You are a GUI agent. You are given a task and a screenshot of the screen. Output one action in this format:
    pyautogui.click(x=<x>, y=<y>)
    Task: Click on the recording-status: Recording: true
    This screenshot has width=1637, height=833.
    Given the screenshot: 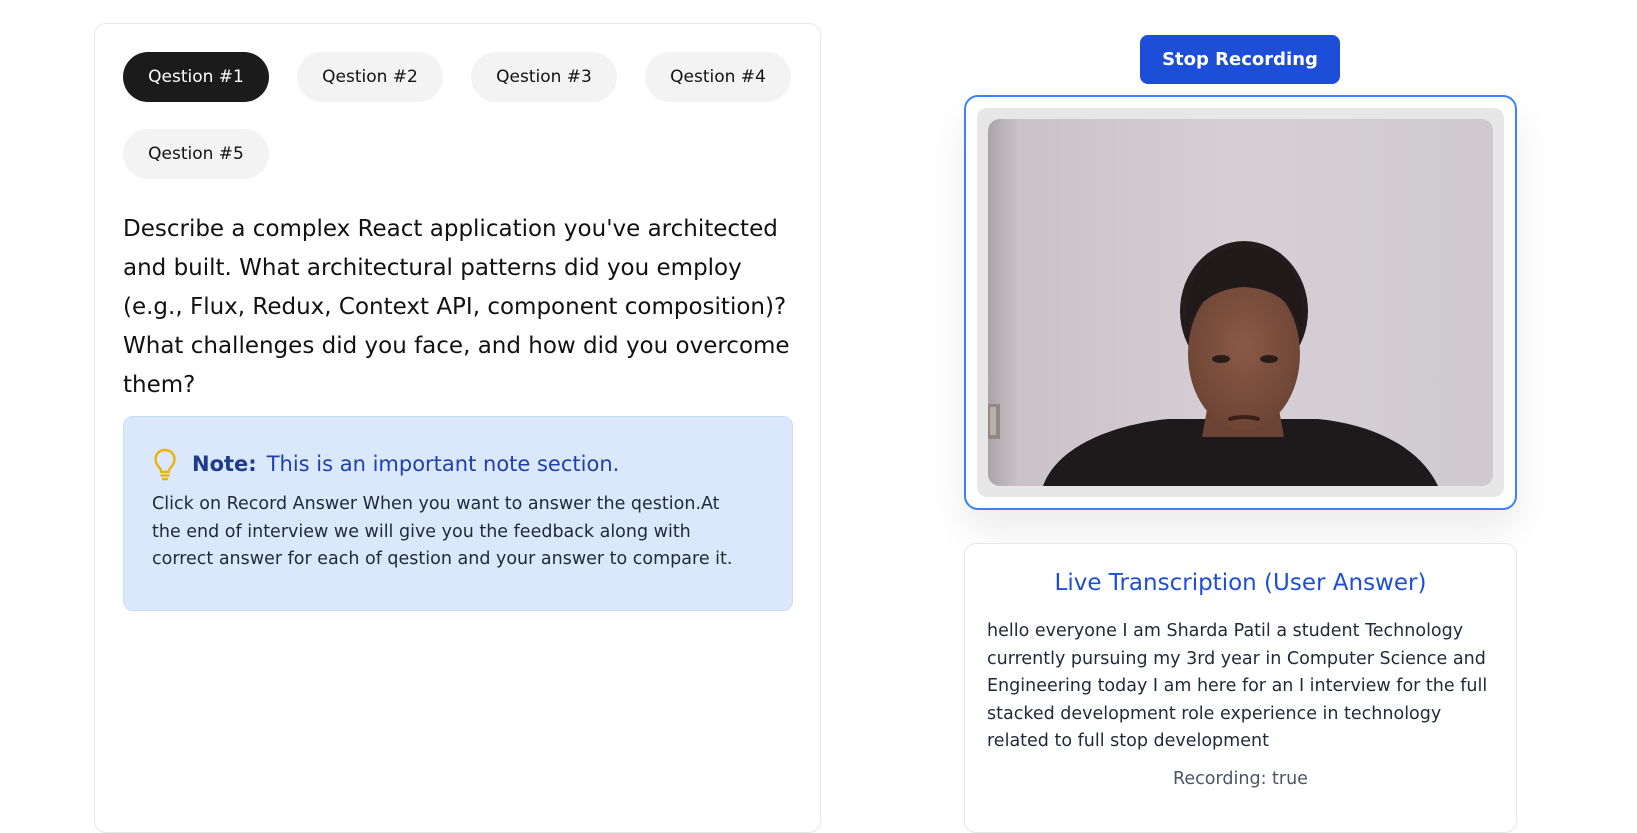 What is the action you would take?
    pyautogui.click(x=1240, y=779)
    